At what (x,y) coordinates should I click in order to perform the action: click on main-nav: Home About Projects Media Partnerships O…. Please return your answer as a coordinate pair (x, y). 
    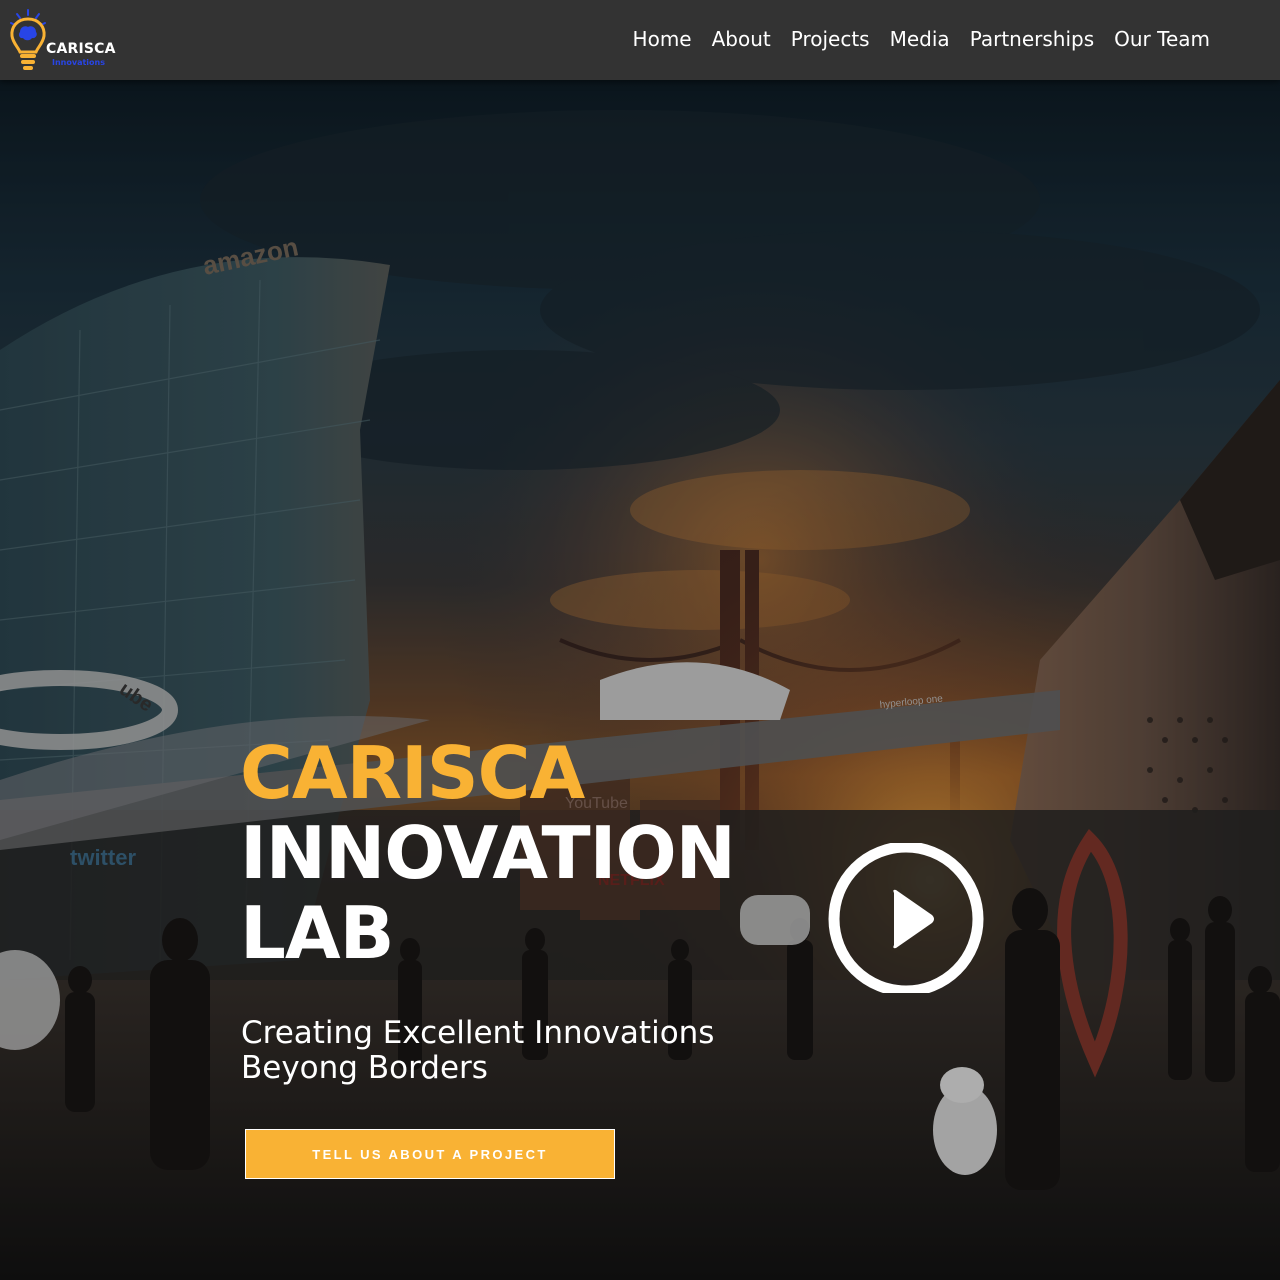
    Looking at the image, I should click on (921, 39).